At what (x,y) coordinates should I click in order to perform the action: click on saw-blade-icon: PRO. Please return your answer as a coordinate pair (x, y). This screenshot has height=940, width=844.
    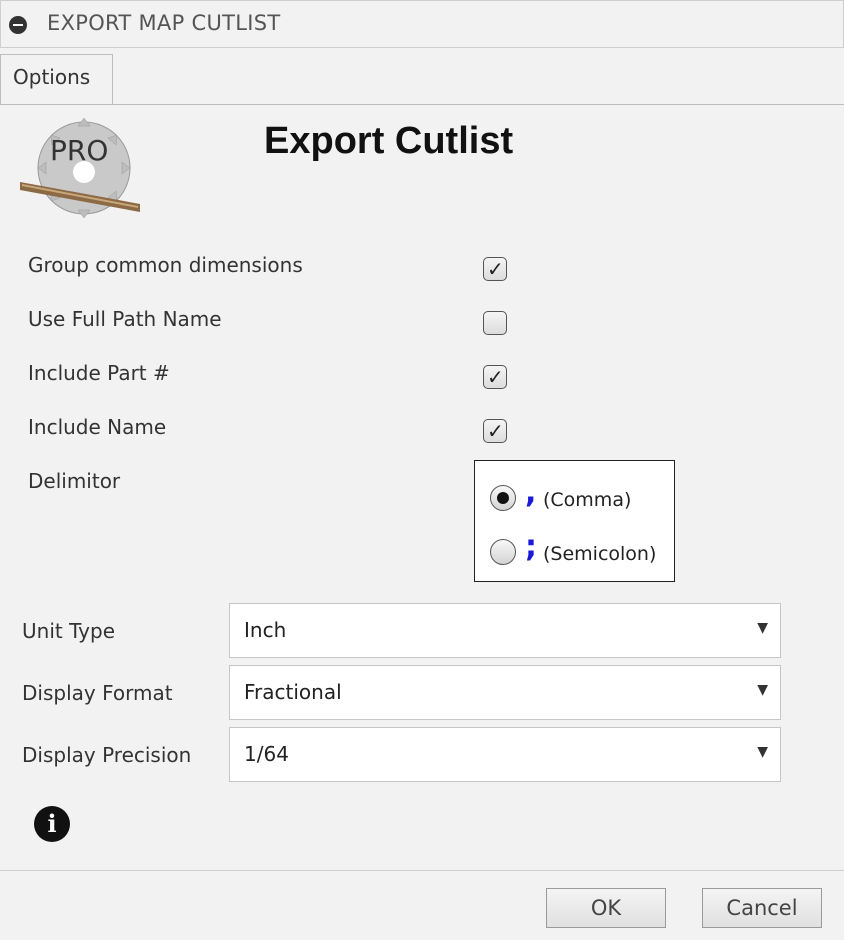
    Looking at the image, I should click on (80, 168).